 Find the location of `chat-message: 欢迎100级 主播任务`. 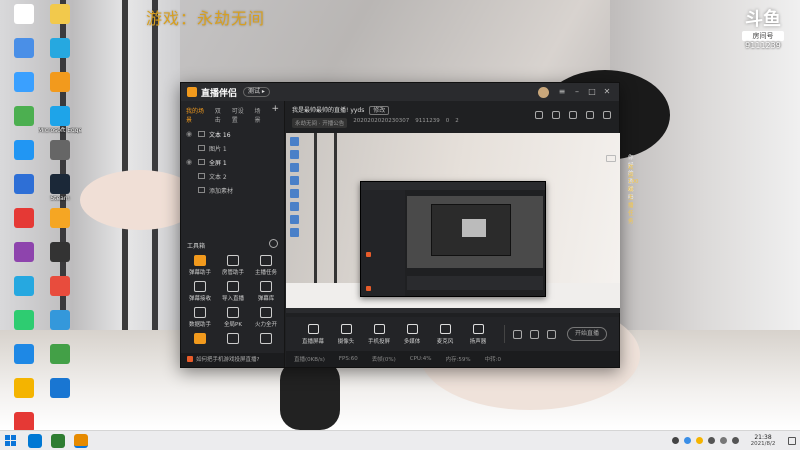

chat-message: 欢迎100级 主播任务 is located at coordinates (633, 195).